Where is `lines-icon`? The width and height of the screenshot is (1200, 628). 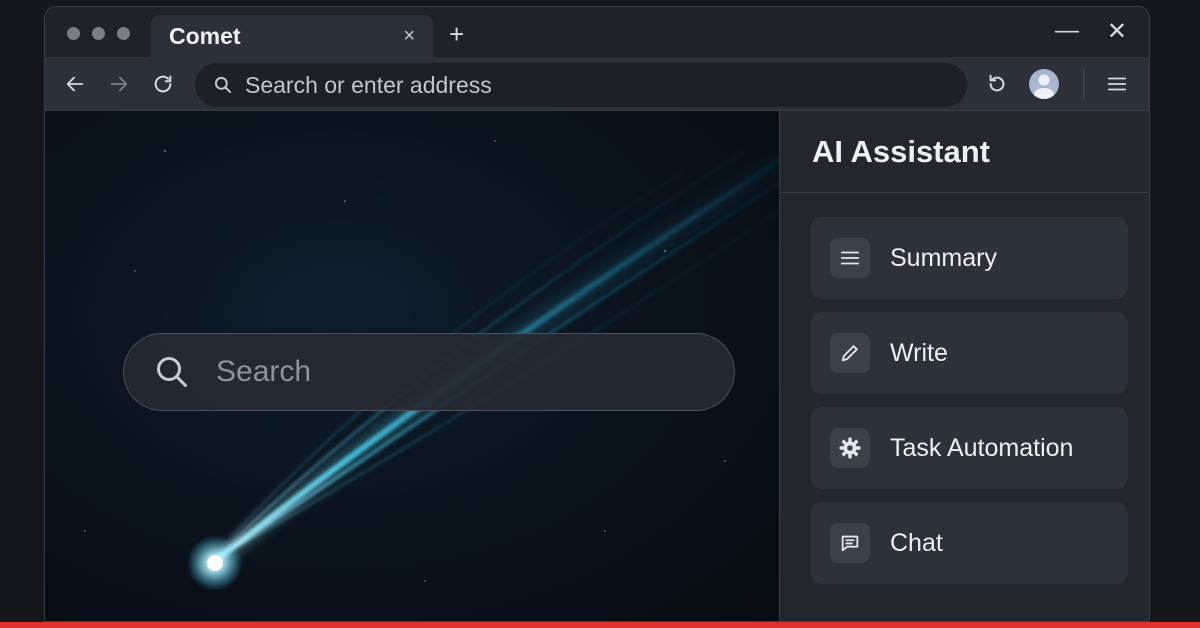 lines-icon is located at coordinates (850, 258).